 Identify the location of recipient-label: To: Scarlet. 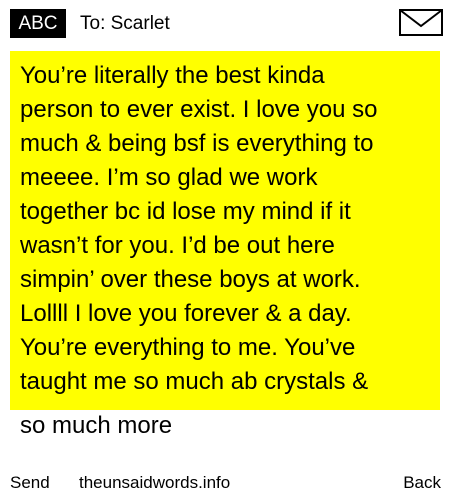
(125, 23).